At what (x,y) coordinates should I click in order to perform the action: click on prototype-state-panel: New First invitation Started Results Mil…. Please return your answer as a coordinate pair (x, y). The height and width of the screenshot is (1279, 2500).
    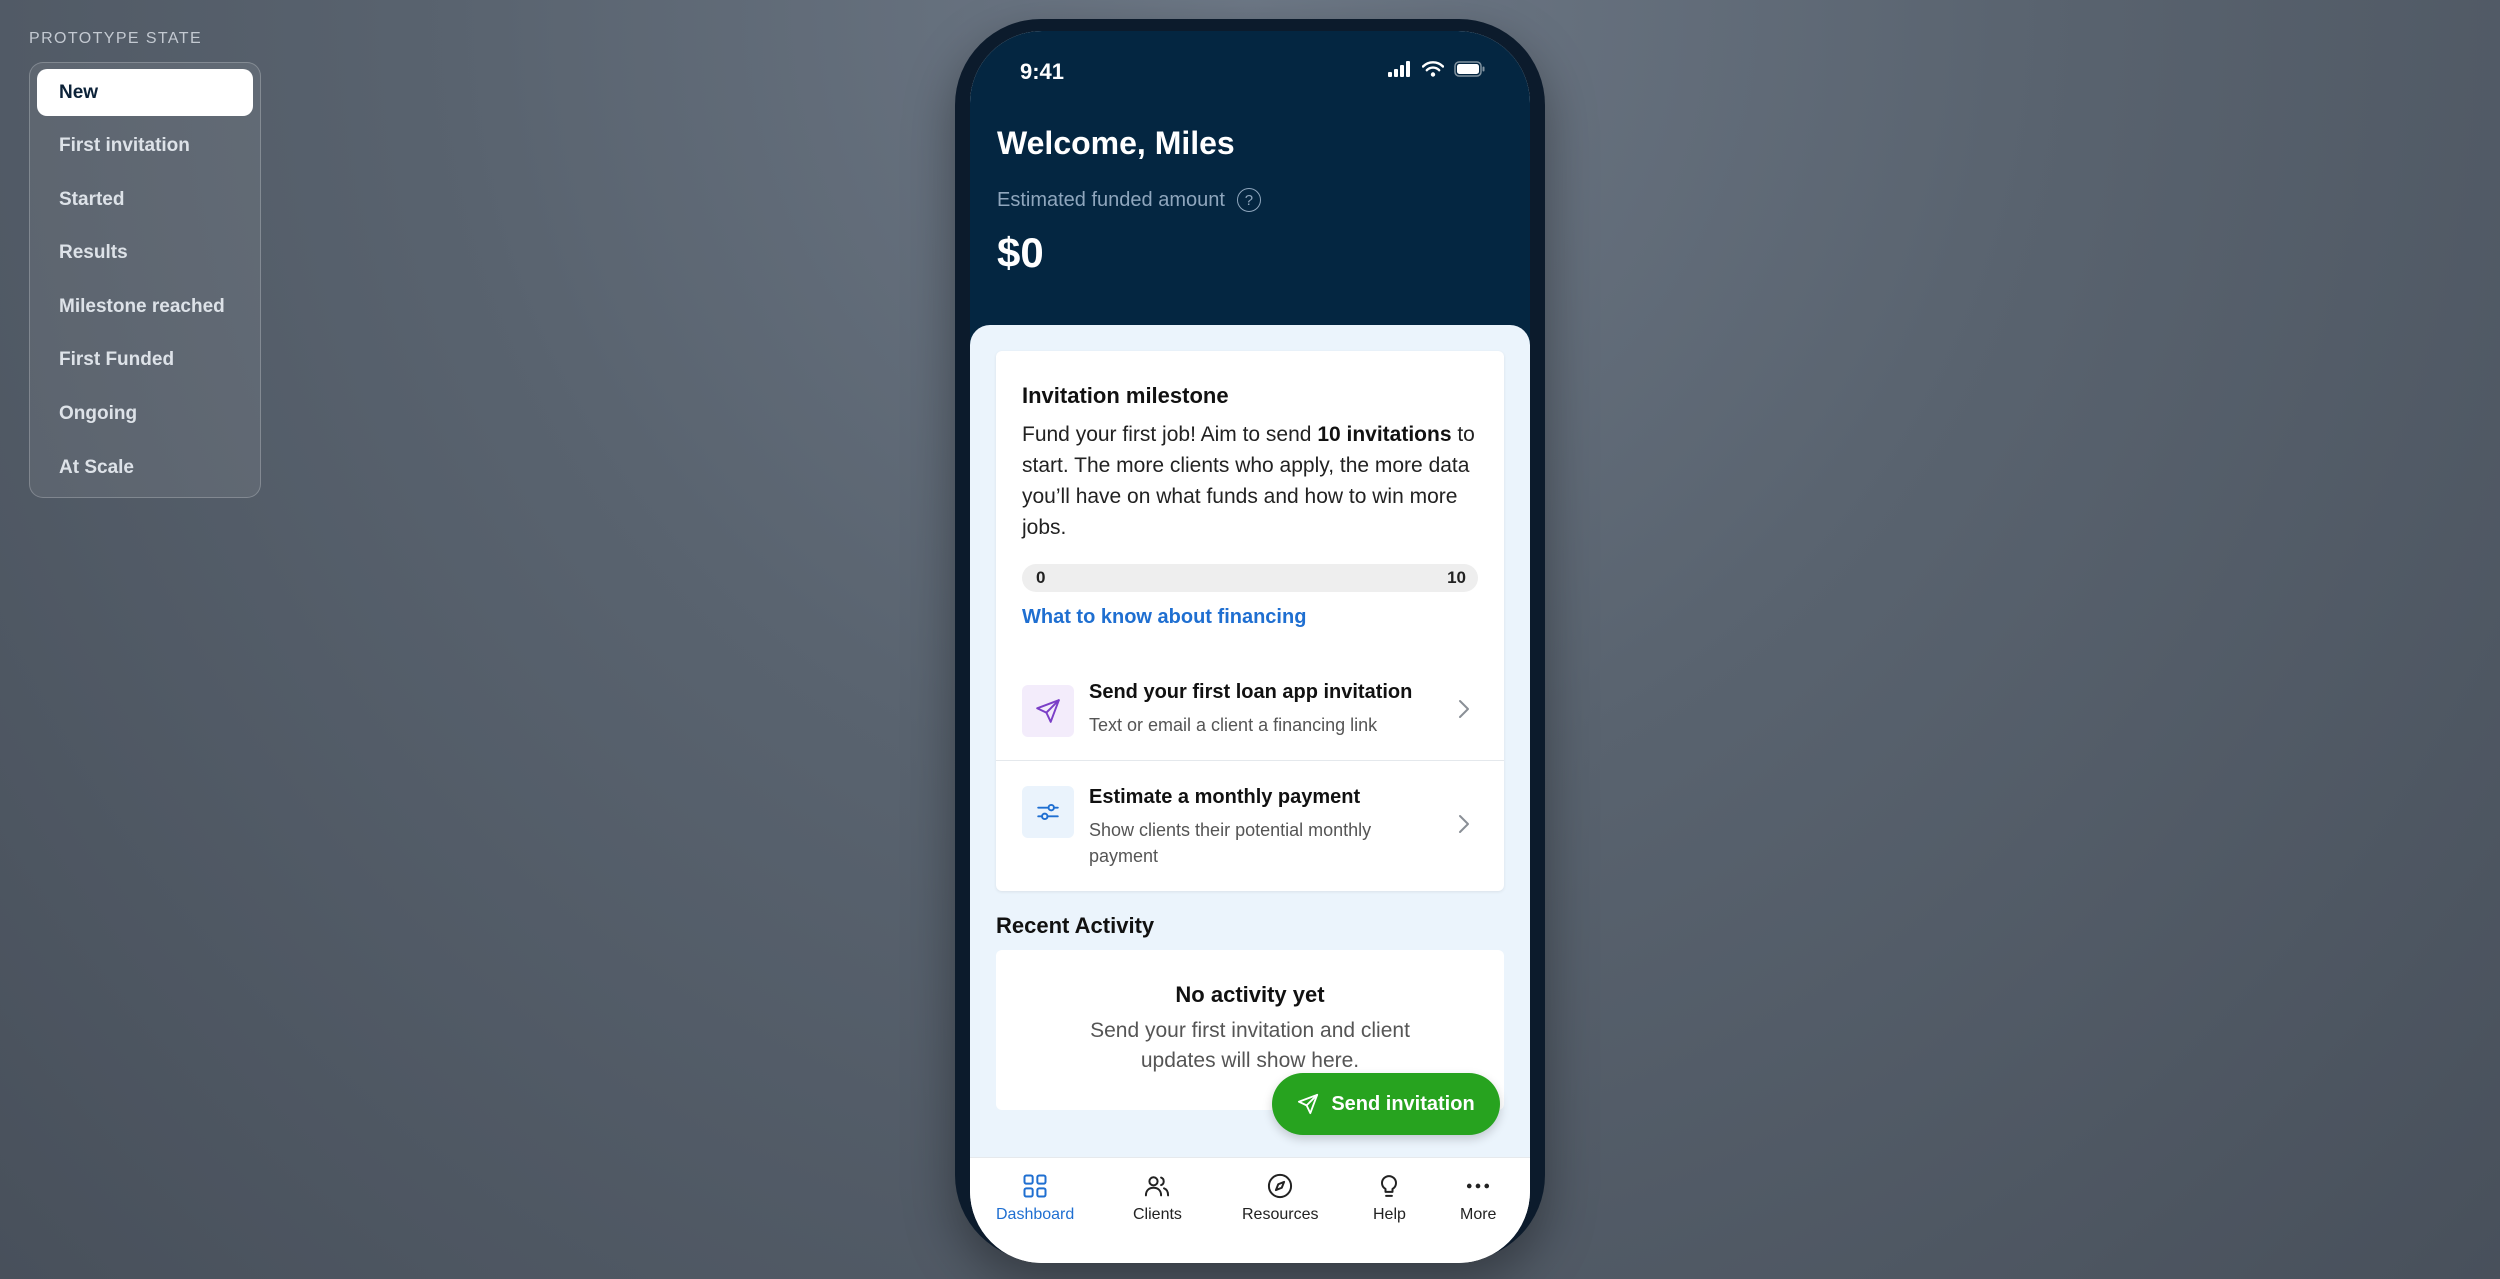
    Looking at the image, I should click on (145, 280).